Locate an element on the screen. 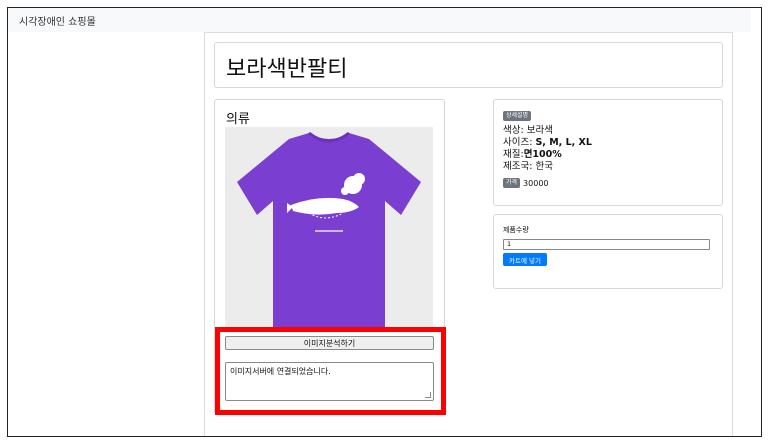 This screenshot has height=443, width=770. brand-link: 시각장애인 쇼핑몰 is located at coordinates (57, 20).